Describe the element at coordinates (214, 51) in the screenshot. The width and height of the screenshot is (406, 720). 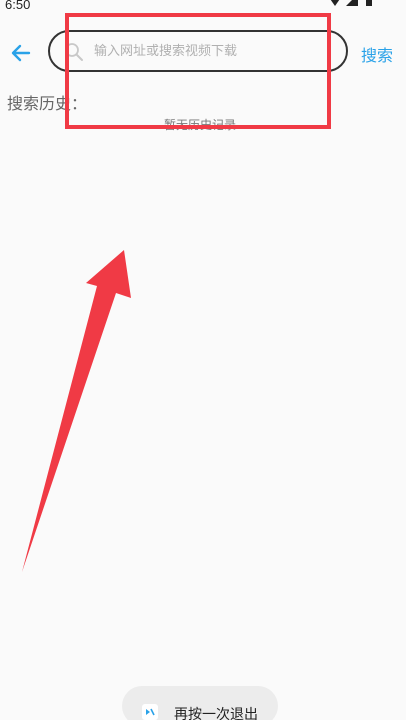
I see `search-input` at that location.